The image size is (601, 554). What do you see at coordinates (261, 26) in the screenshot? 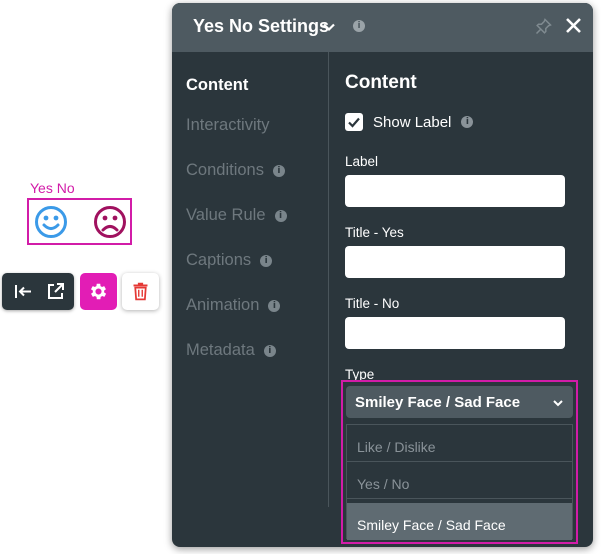
I see `panel-title: Yes No Settings` at bounding box center [261, 26].